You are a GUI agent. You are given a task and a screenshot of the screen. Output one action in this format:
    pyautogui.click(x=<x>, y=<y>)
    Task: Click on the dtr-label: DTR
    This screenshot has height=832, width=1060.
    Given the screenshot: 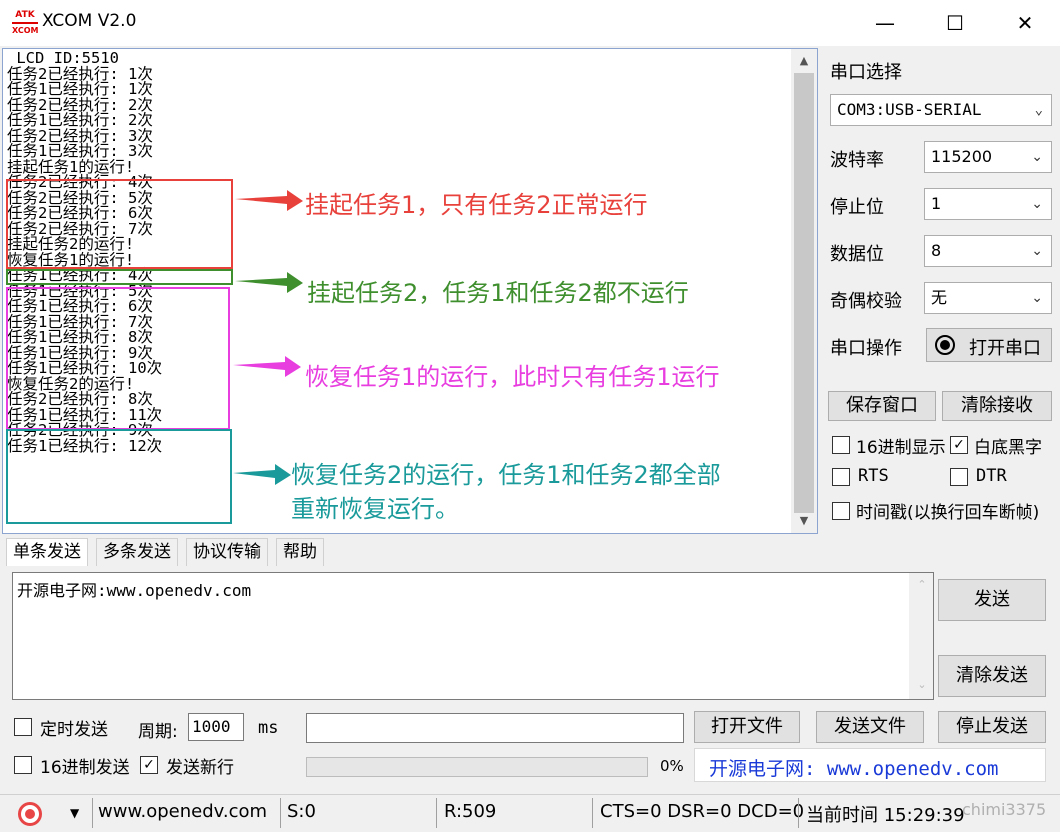 What is the action you would take?
    pyautogui.click(x=991, y=476)
    